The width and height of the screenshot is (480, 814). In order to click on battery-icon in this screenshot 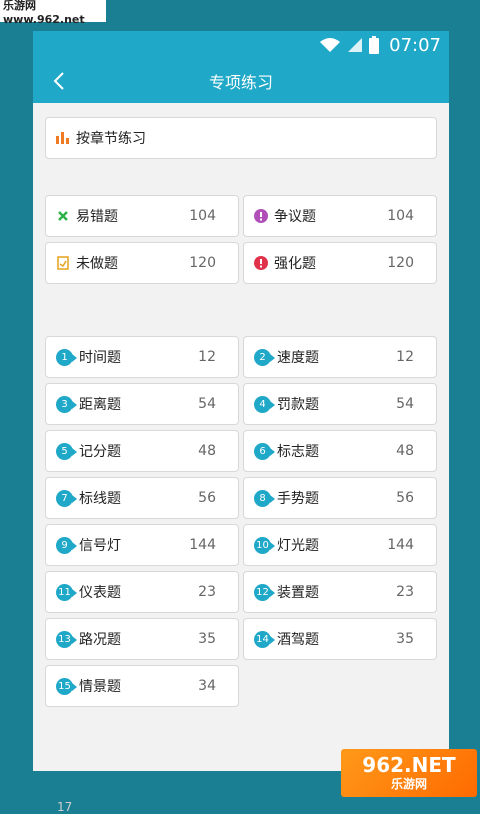, I will do `click(374, 45)`.